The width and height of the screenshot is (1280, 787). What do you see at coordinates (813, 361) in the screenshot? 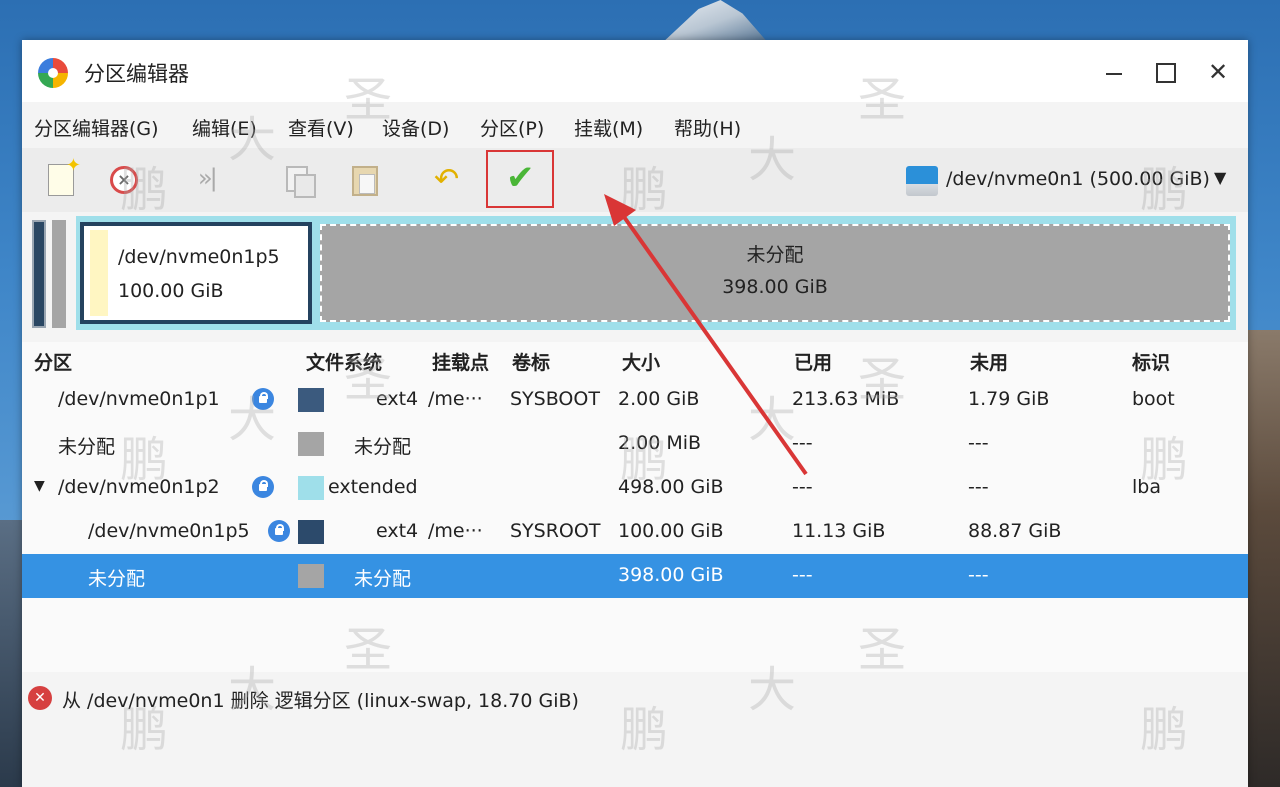
I see `col-header-used: 已用` at bounding box center [813, 361].